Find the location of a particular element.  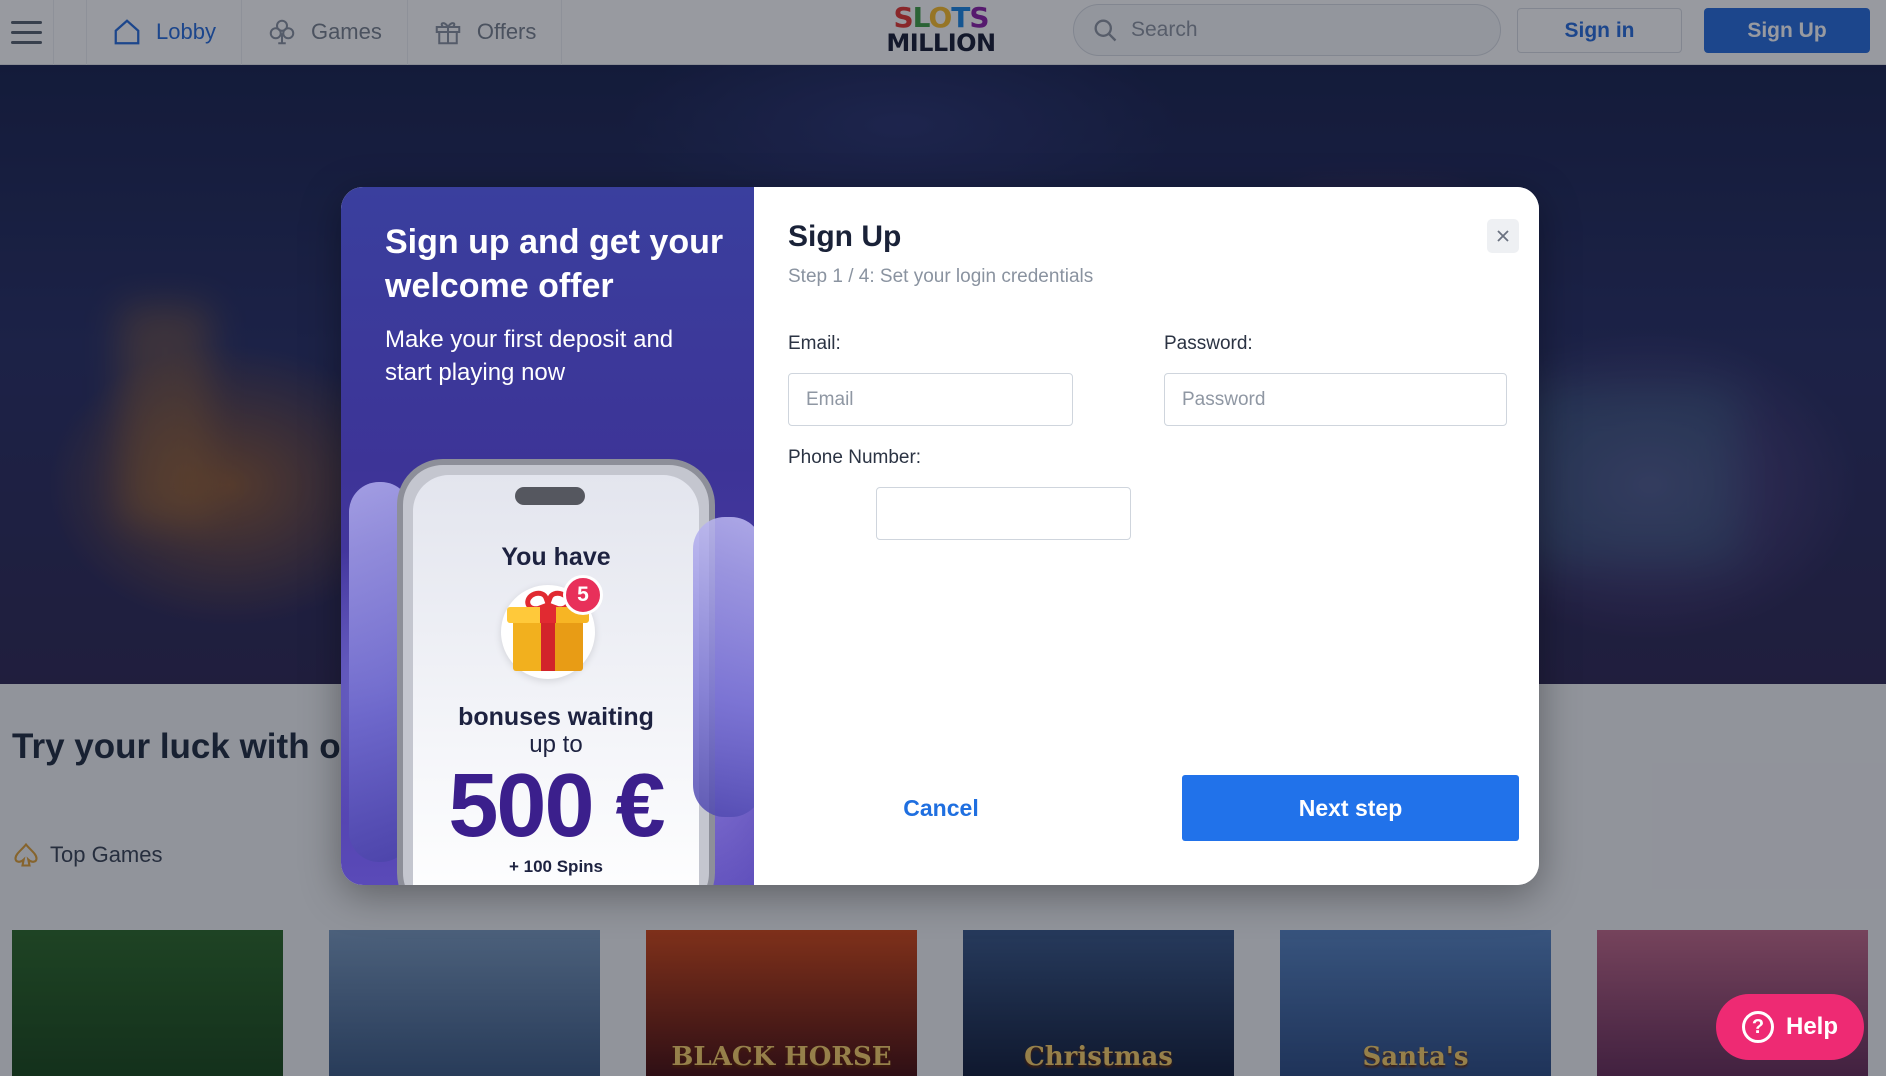

close-icon is located at coordinates (1503, 236).